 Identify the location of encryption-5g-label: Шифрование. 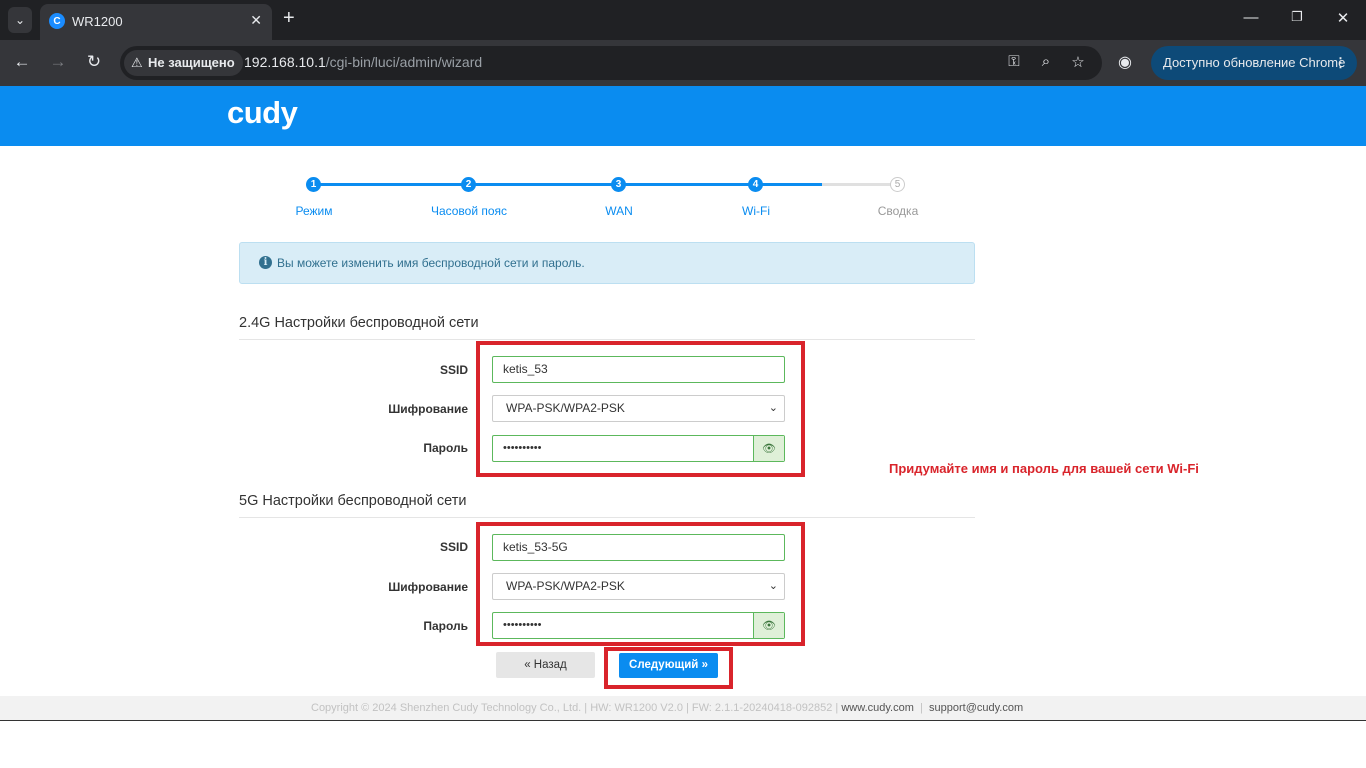
(428, 587).